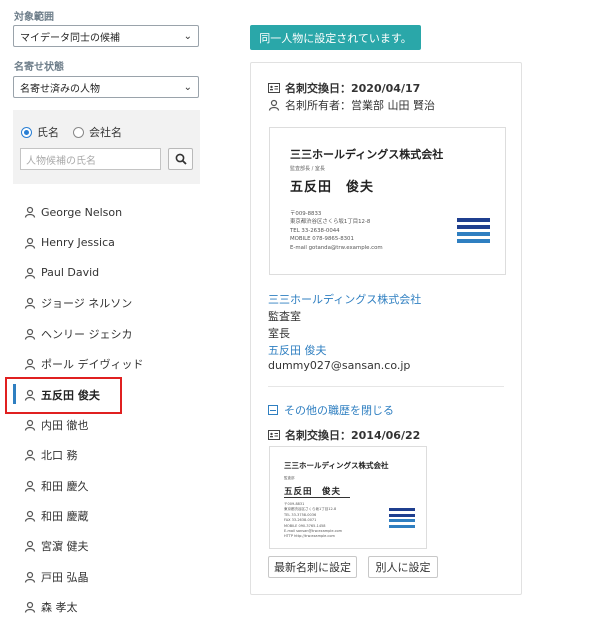 Image resolution: width=600 pixels, height=626 pixels. I want to click on person-name: 森 孝太, so click(59, 608).